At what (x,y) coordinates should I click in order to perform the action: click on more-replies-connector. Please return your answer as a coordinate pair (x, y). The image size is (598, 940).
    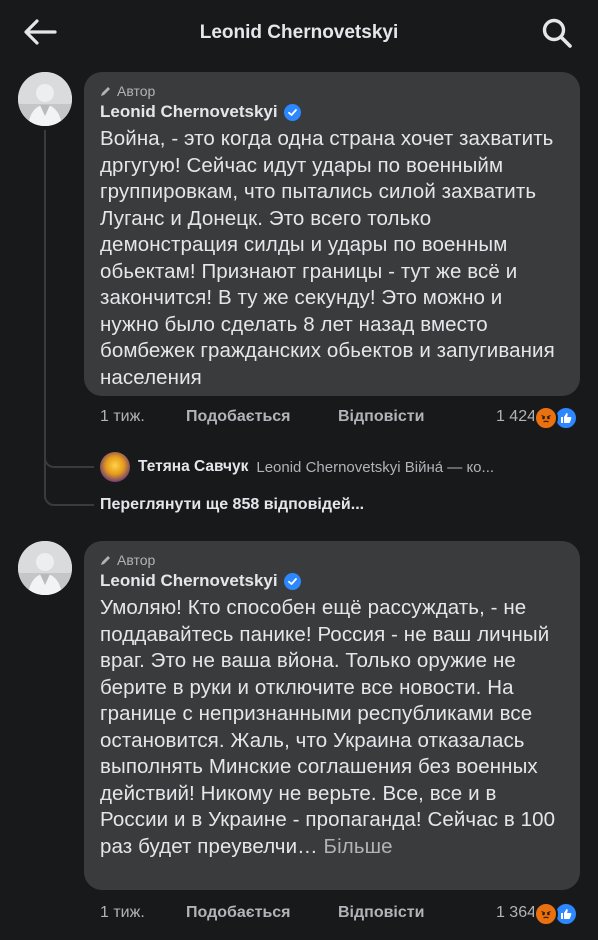
    Looking at the image, I should click on (69, 486).